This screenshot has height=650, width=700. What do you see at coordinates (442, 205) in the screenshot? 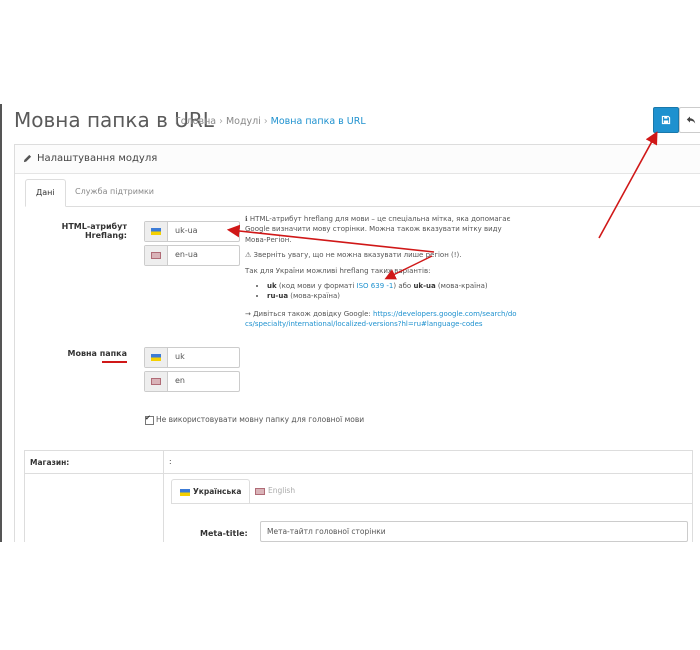
I see `annotation-arrows` at bounding box center [442, 205].